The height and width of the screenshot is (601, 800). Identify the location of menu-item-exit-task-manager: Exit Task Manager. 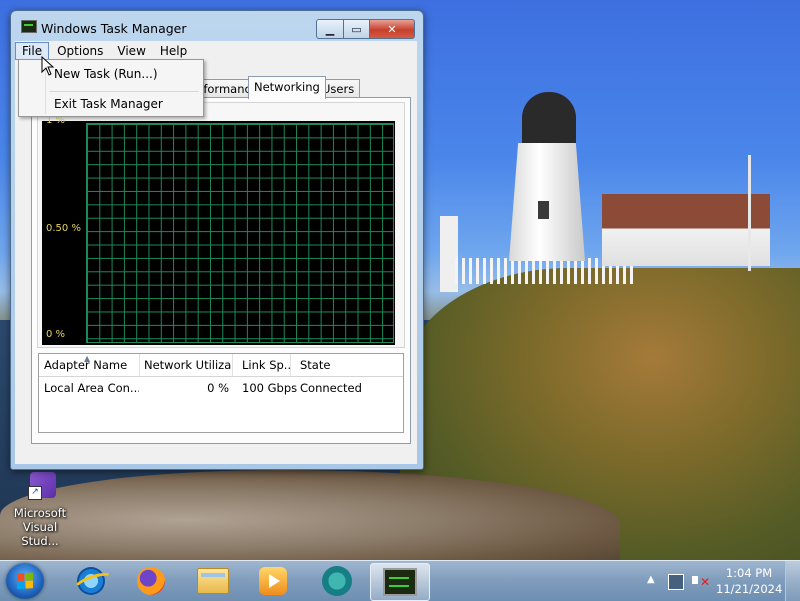
(110, 104).